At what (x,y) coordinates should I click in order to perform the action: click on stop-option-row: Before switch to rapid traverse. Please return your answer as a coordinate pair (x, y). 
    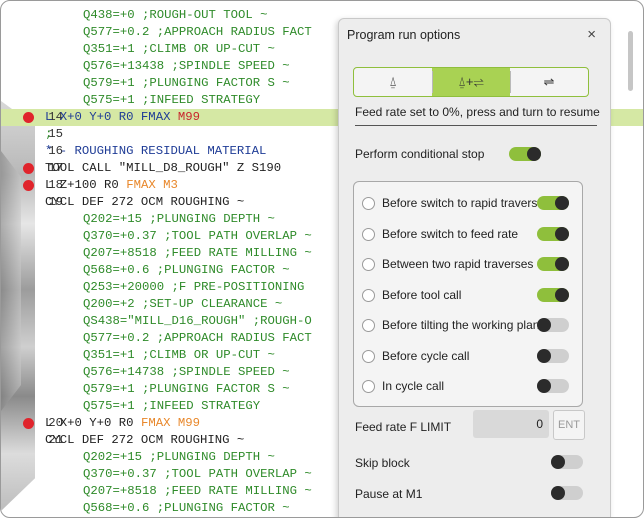
    Looking at the image, I should click on (468, 203).